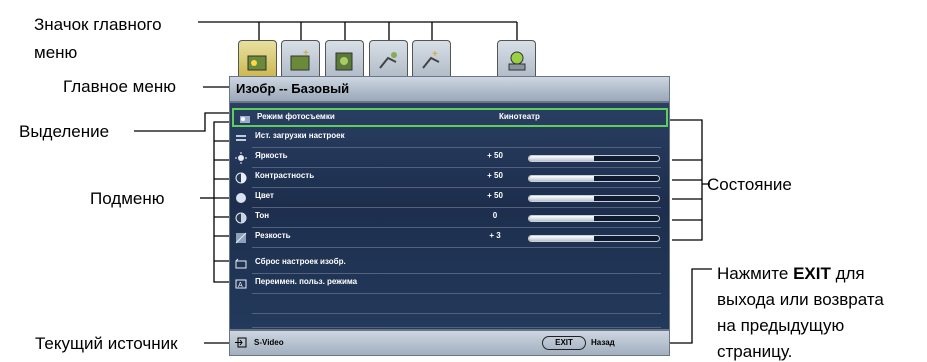 This screenshot has height=362, width=927. I want to click on tab-picture-advanced: +, so click(300, 60).